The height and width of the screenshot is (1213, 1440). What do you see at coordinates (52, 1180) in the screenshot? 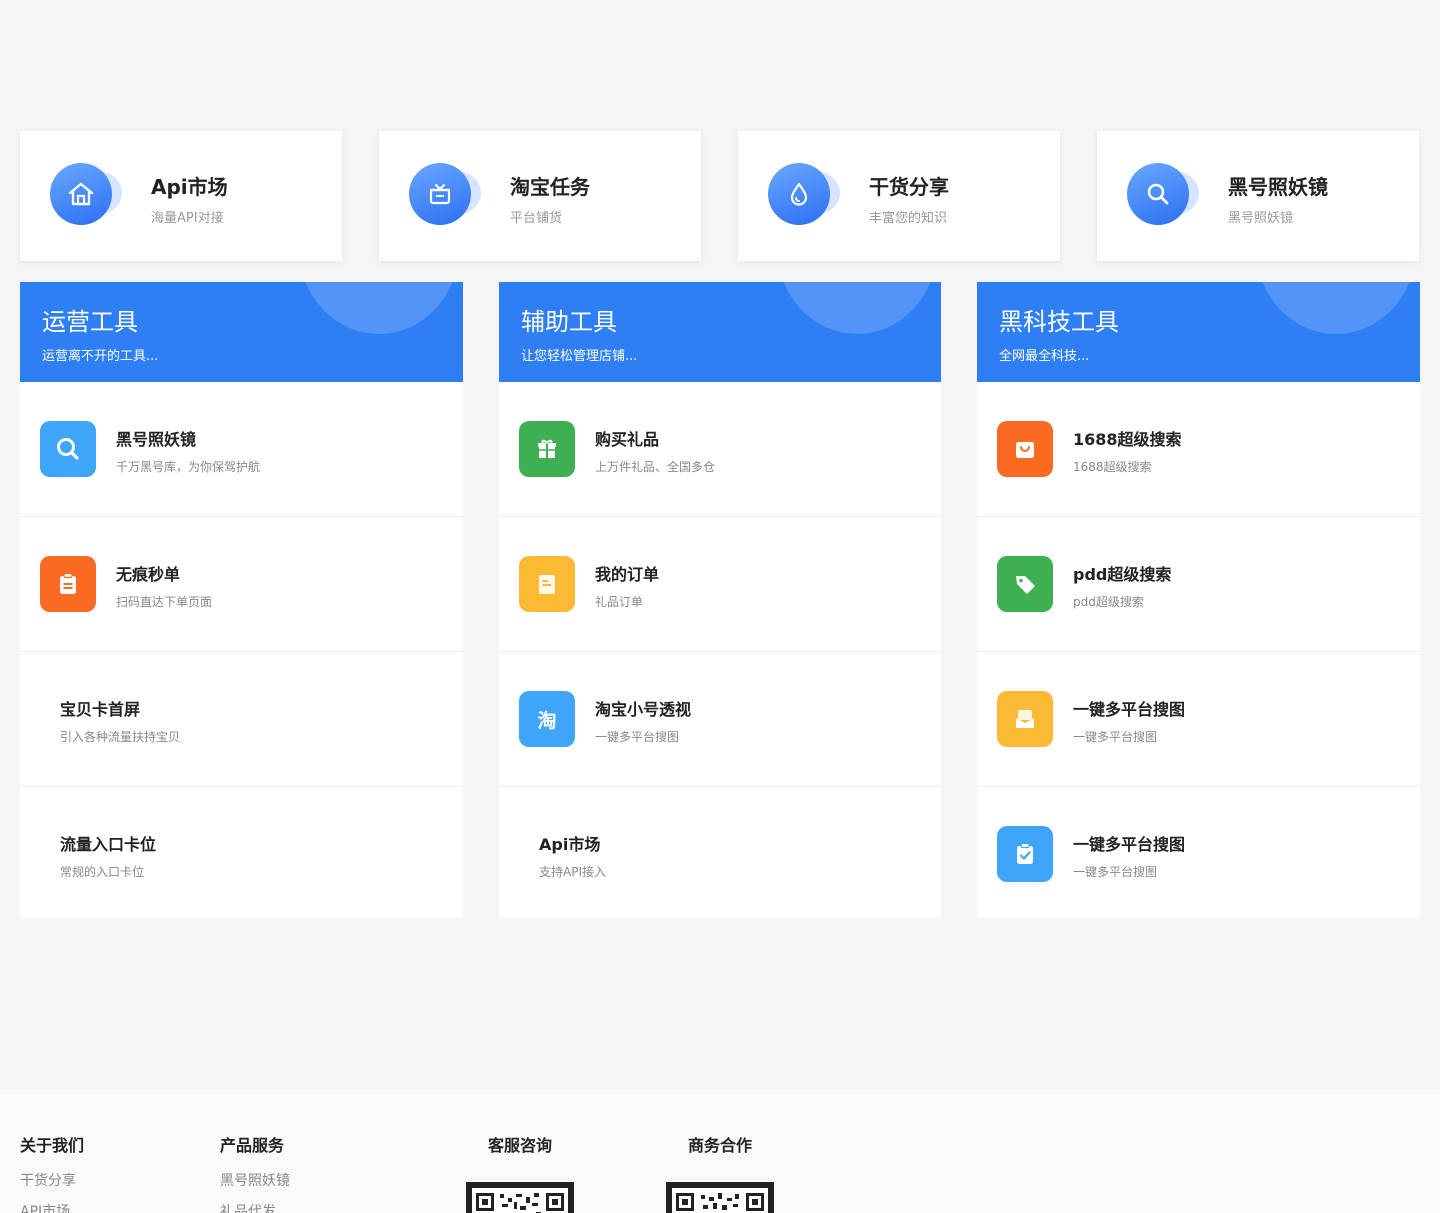
I see `footer-link: 干货分享` at bounding box center [52, 1180].